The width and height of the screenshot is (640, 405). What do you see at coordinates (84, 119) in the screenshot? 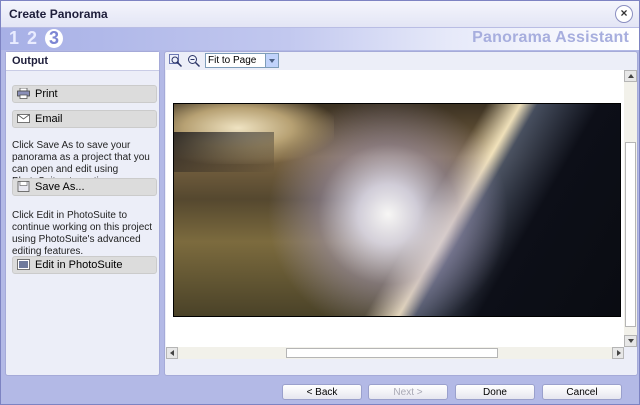
I see `email-button: Email` at bounding box center [84, 119].